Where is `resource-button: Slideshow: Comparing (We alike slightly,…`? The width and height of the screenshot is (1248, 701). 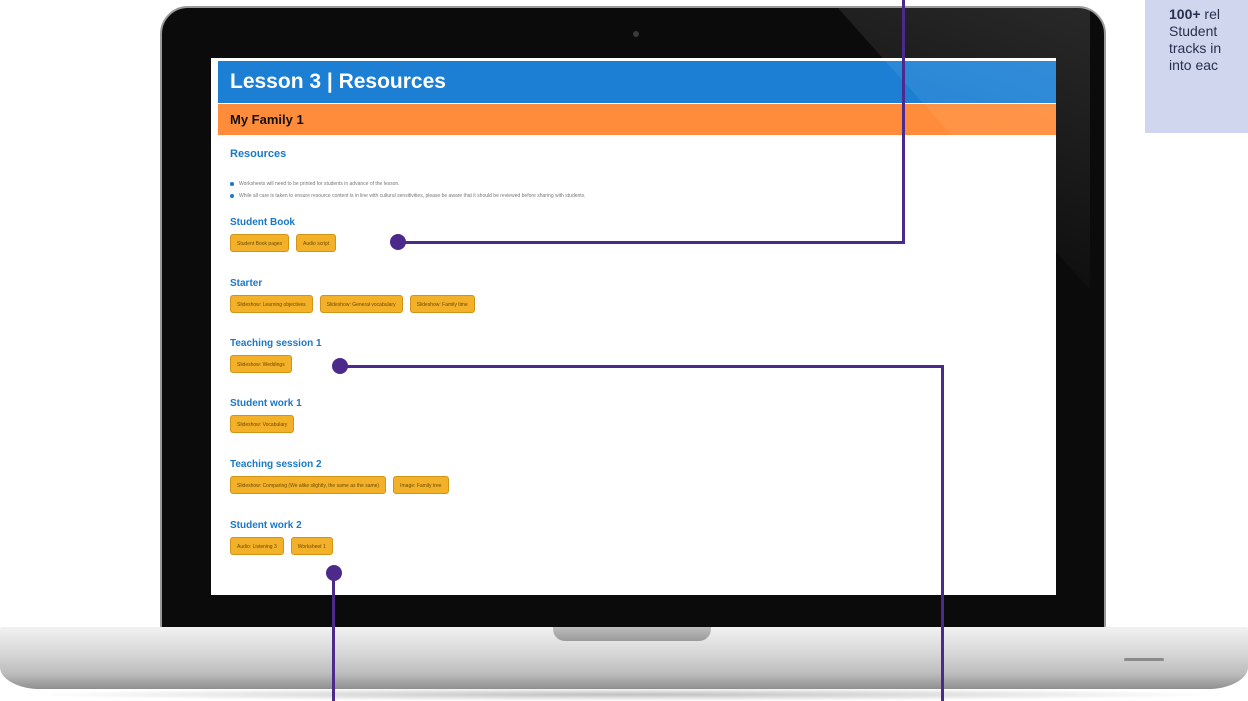
resource-button: Slideshow: Comparing (We alike slightly,… is located at coordinates (308, 485).